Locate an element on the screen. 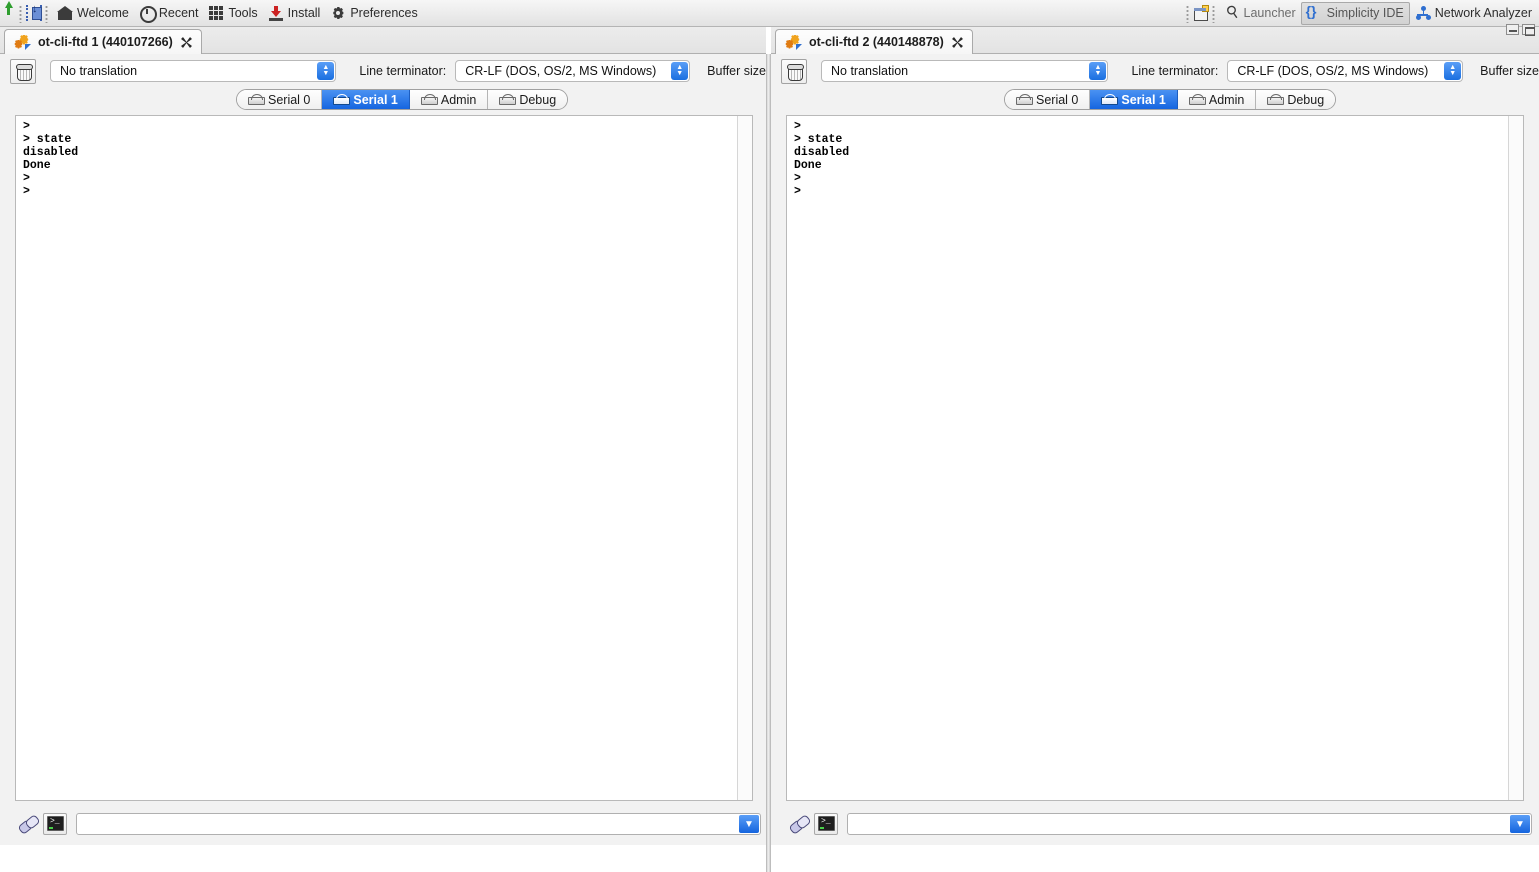 This screenshot has width=1539, height=872. download-icon is located at coordinates (276, 13).